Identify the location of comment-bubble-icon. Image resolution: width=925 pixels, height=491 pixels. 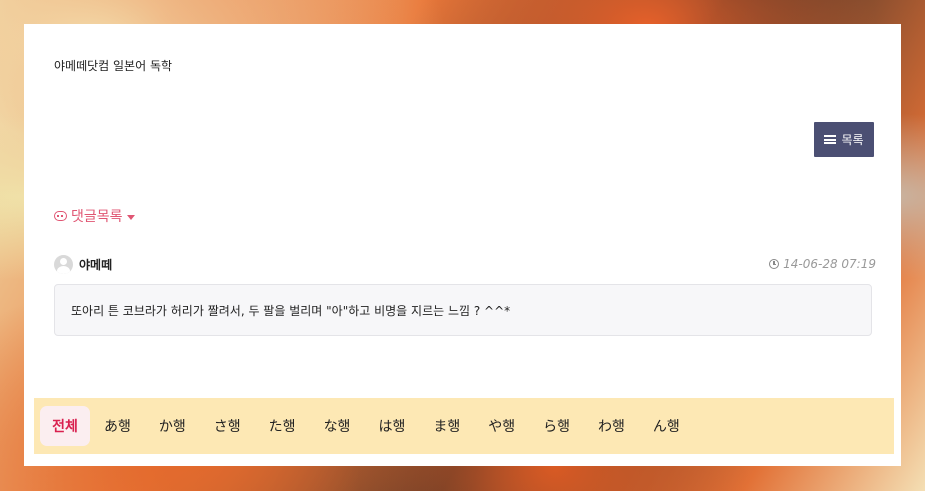
(60, 216).